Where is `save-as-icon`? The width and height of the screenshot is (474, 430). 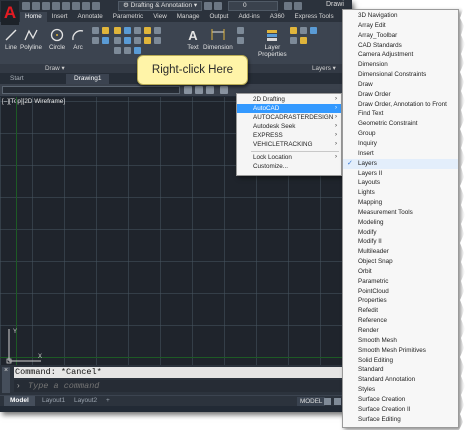 save-as-icon is located at coordinates (56, 6).